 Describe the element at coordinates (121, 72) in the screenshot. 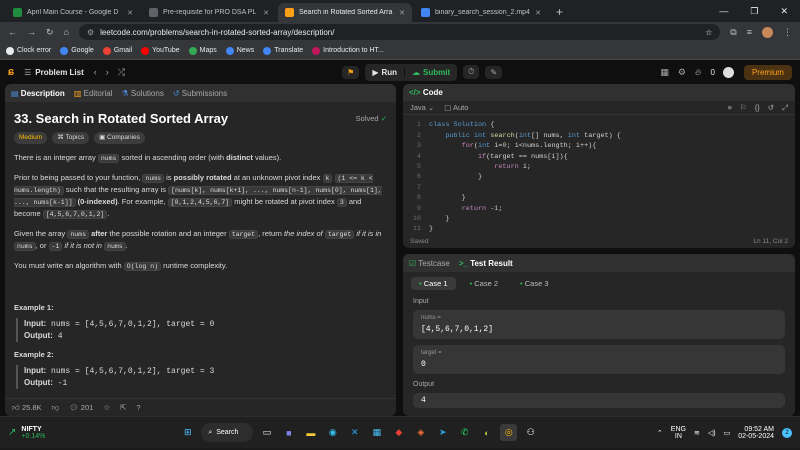

I see `shuffle-icon: ⤮` at that location.